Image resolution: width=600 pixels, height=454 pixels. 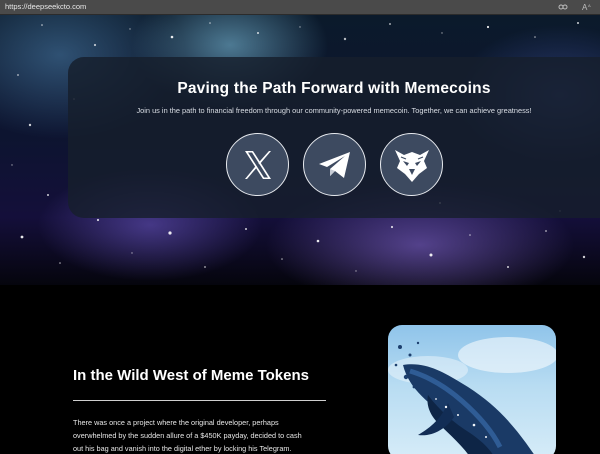 What do you see at coordinates (575, 7) in the screenshot?
I see `browser-toolbar-icons: A A` at bounding box center [575, 7].